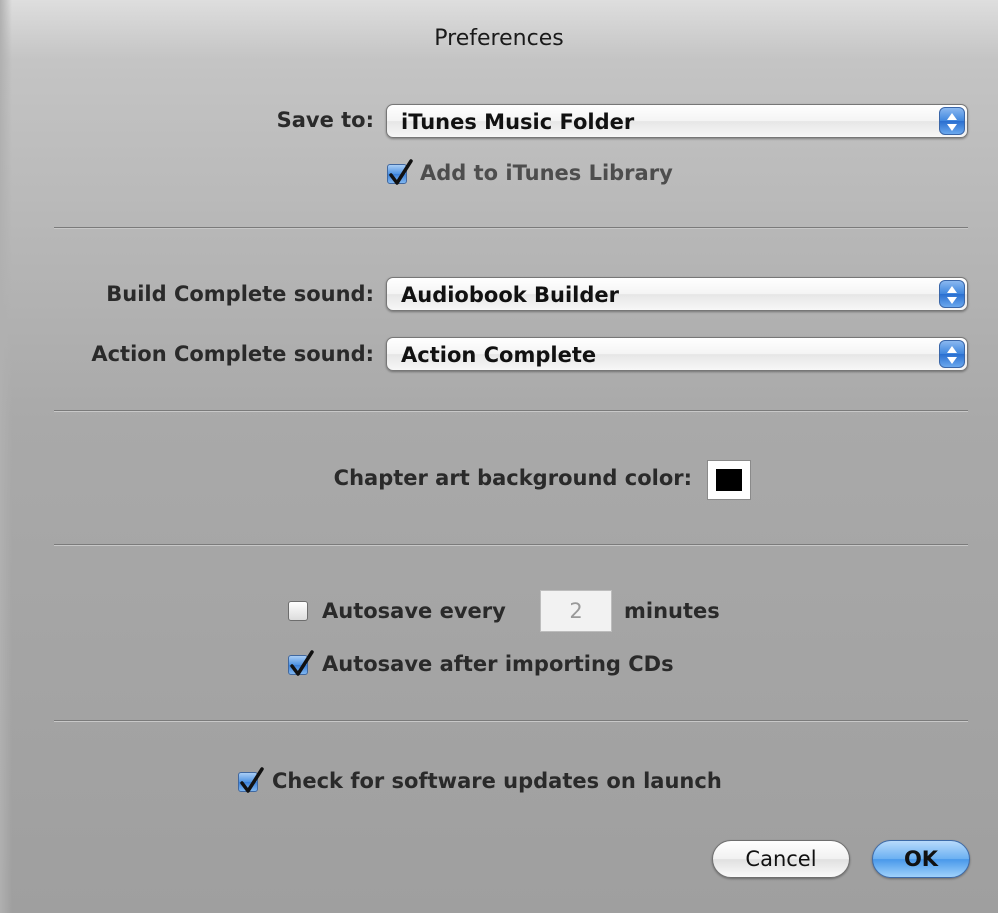 This screenshot has height=913, width=998. What do you see at coordinates (298, 611) in the screenshot?
I see `autosave-every-checkbox` at bounding box center [298, 611].